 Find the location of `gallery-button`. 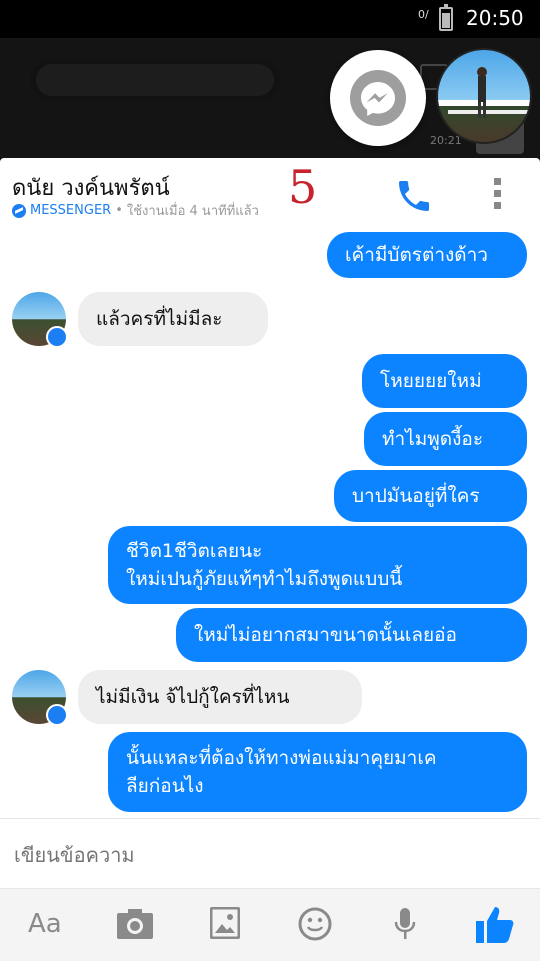

gallery-button is located at coordinates (225, 924).